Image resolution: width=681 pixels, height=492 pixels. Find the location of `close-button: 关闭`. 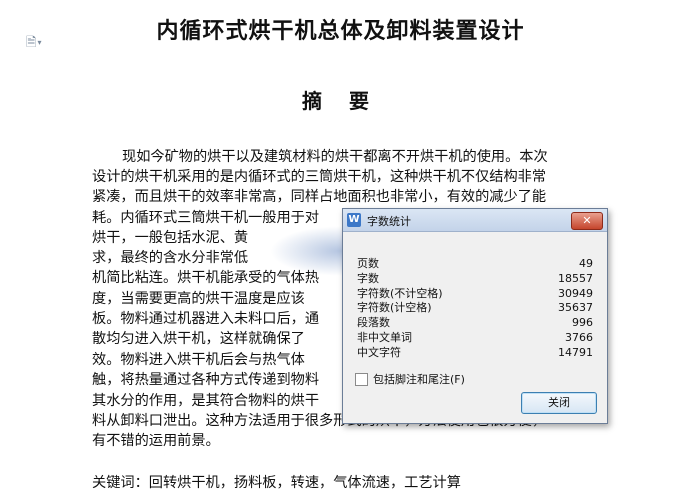

close-button: 关闭 is located at coordinates (559, 403).